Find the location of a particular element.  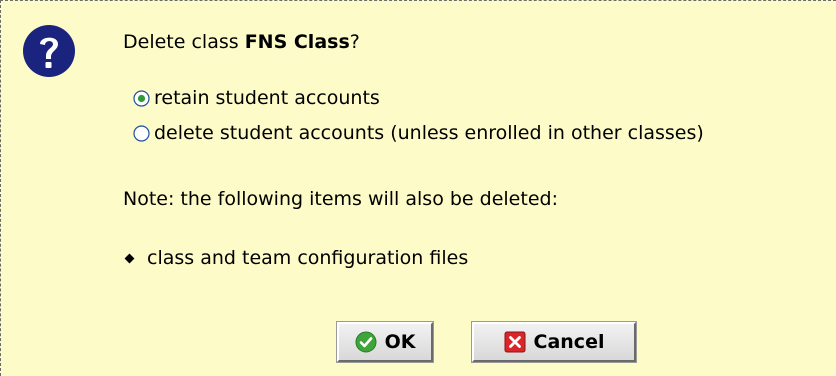

prompt-prefix: Delete class is located at coordinates (184, 42).